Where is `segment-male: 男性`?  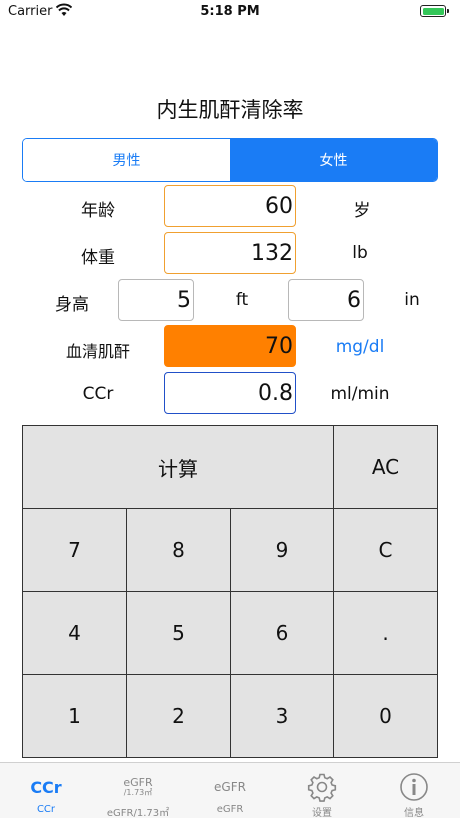 segment-male: 男性 is located at coordinates (126, 160).